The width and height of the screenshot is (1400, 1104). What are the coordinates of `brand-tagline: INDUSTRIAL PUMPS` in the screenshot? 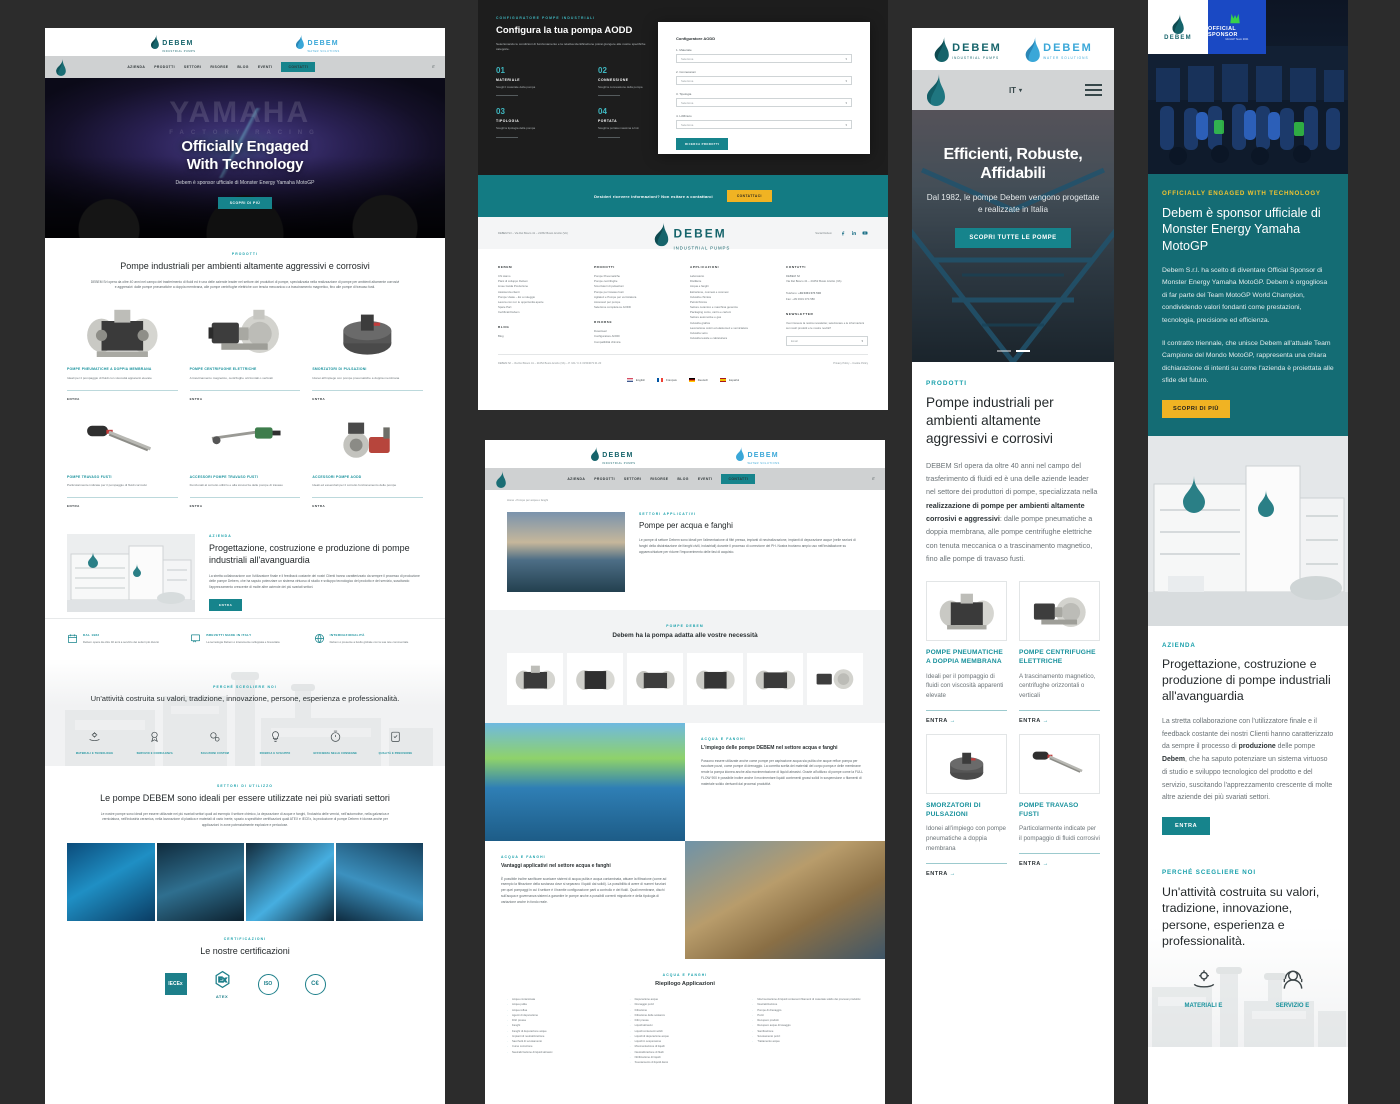 It's located at (976, 58).